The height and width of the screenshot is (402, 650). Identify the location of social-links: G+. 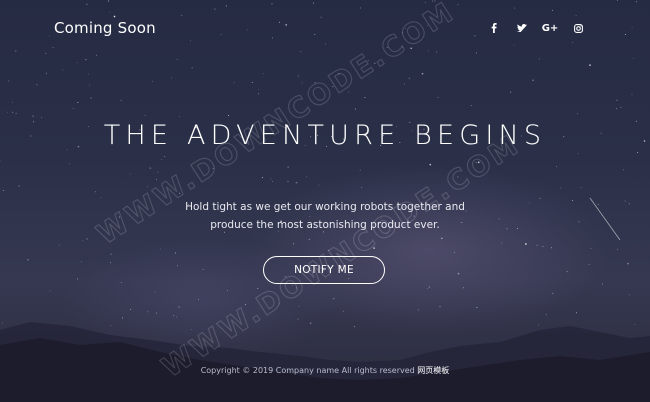
(536, 28).